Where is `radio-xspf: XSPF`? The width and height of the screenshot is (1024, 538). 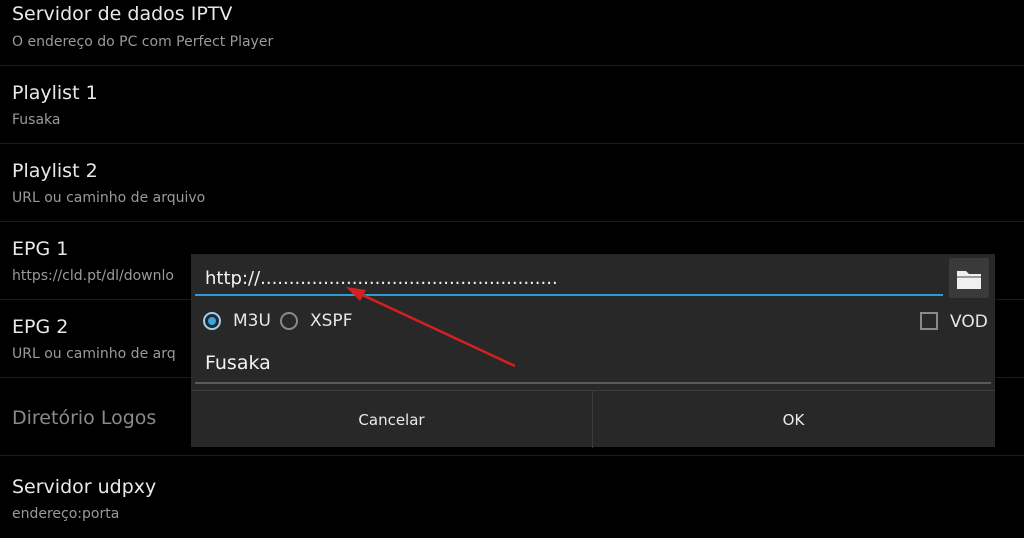 radio-xspf: XSPF is located at coordinates (320, 323).